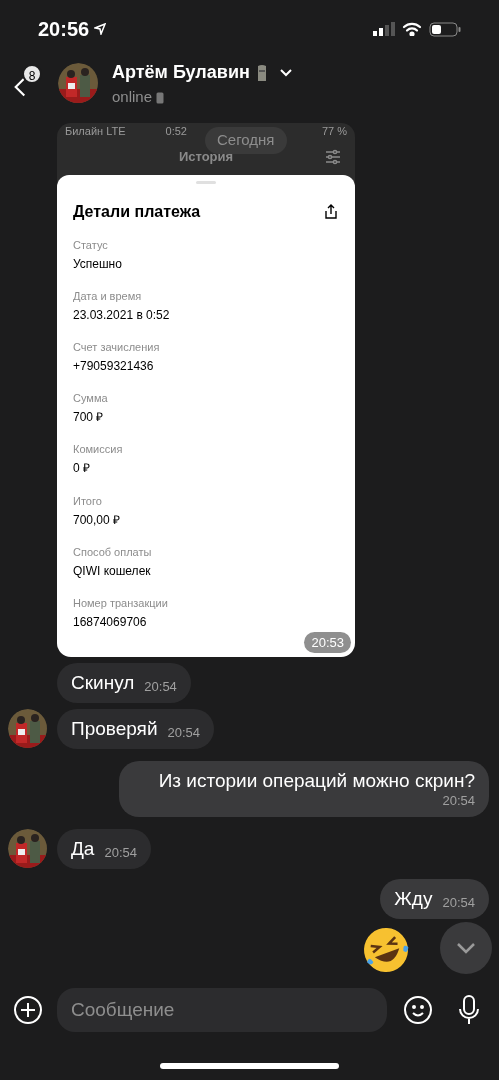  I want to click on carrier-label: Билайн LTE, so click(95, 131).